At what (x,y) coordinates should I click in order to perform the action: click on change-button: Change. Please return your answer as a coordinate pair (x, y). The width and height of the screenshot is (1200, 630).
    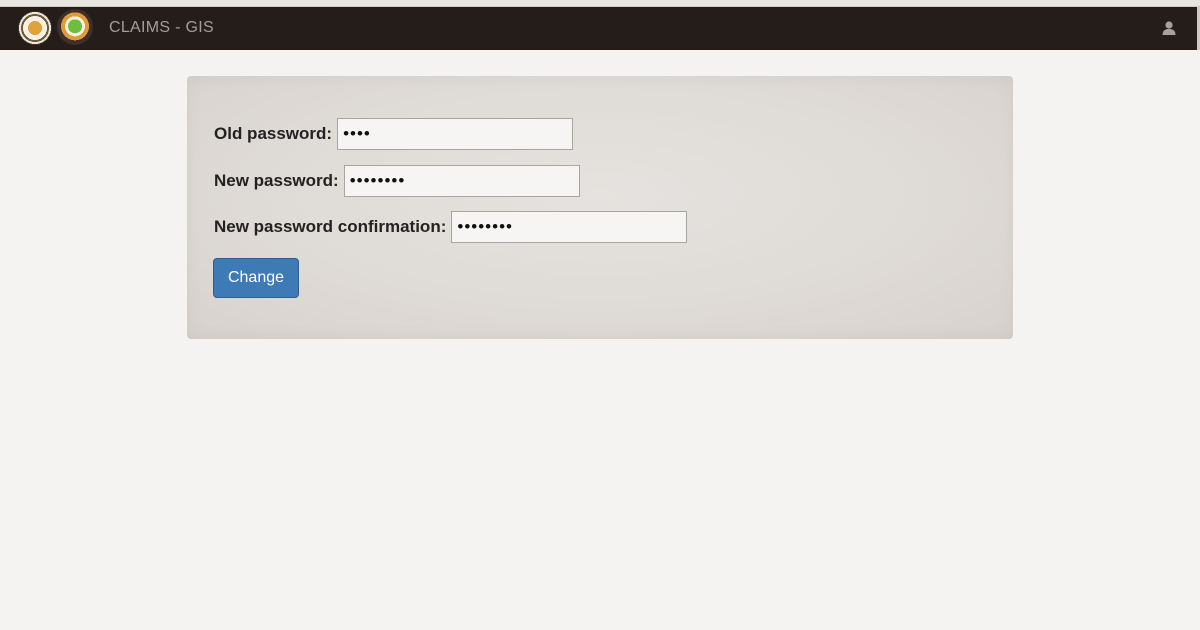
    Looking at the image, I should click on (256, 278).